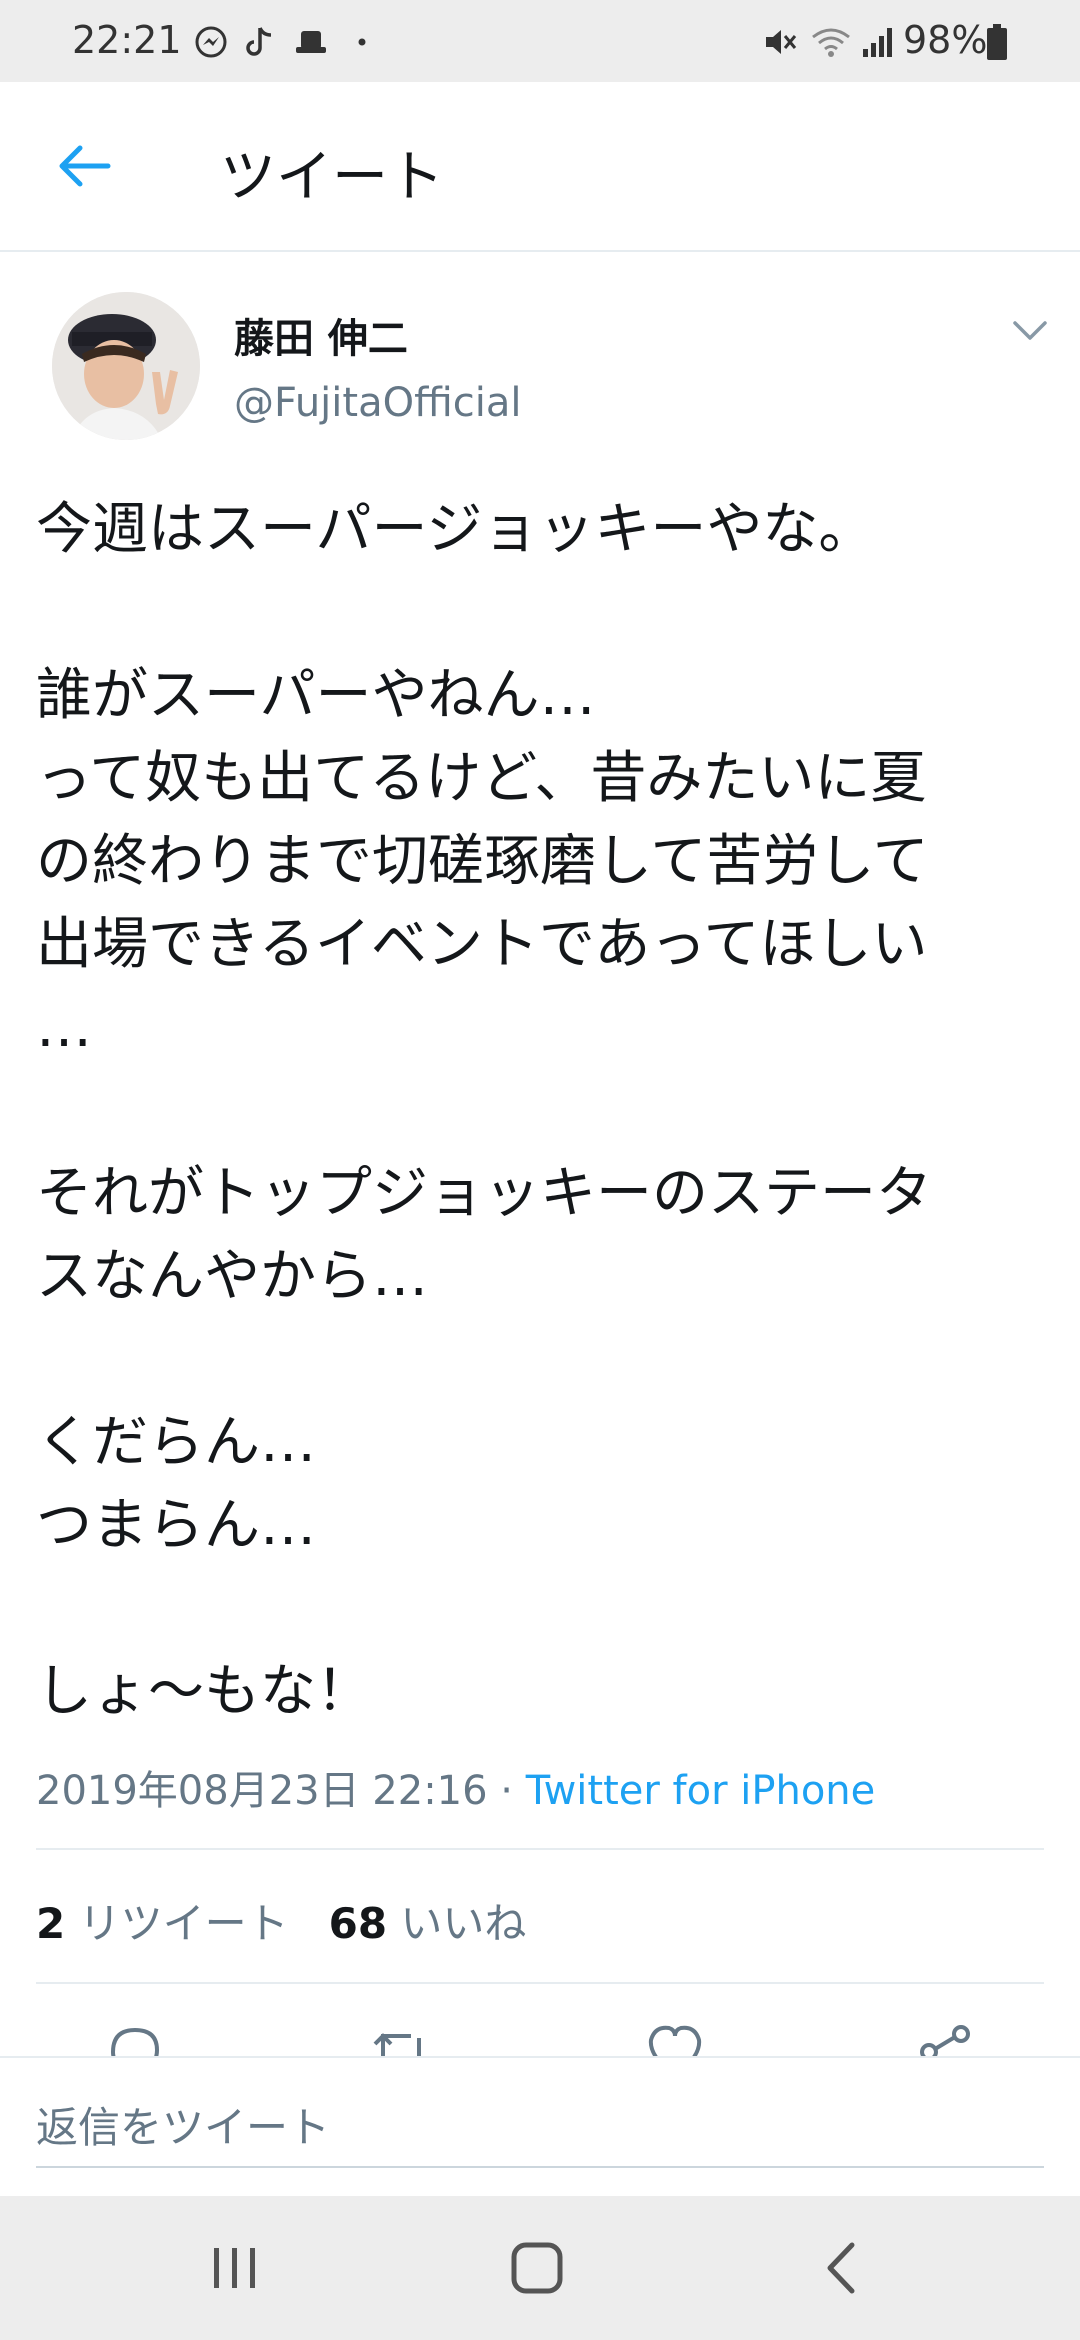 Image resolution: width=1080 pixels, height=2340 pixels. Describe the element at coordinates (481, 778) in the screenshot. I see `tweet-line: って奴も出てるけど、昔みたいに夏` at that location.